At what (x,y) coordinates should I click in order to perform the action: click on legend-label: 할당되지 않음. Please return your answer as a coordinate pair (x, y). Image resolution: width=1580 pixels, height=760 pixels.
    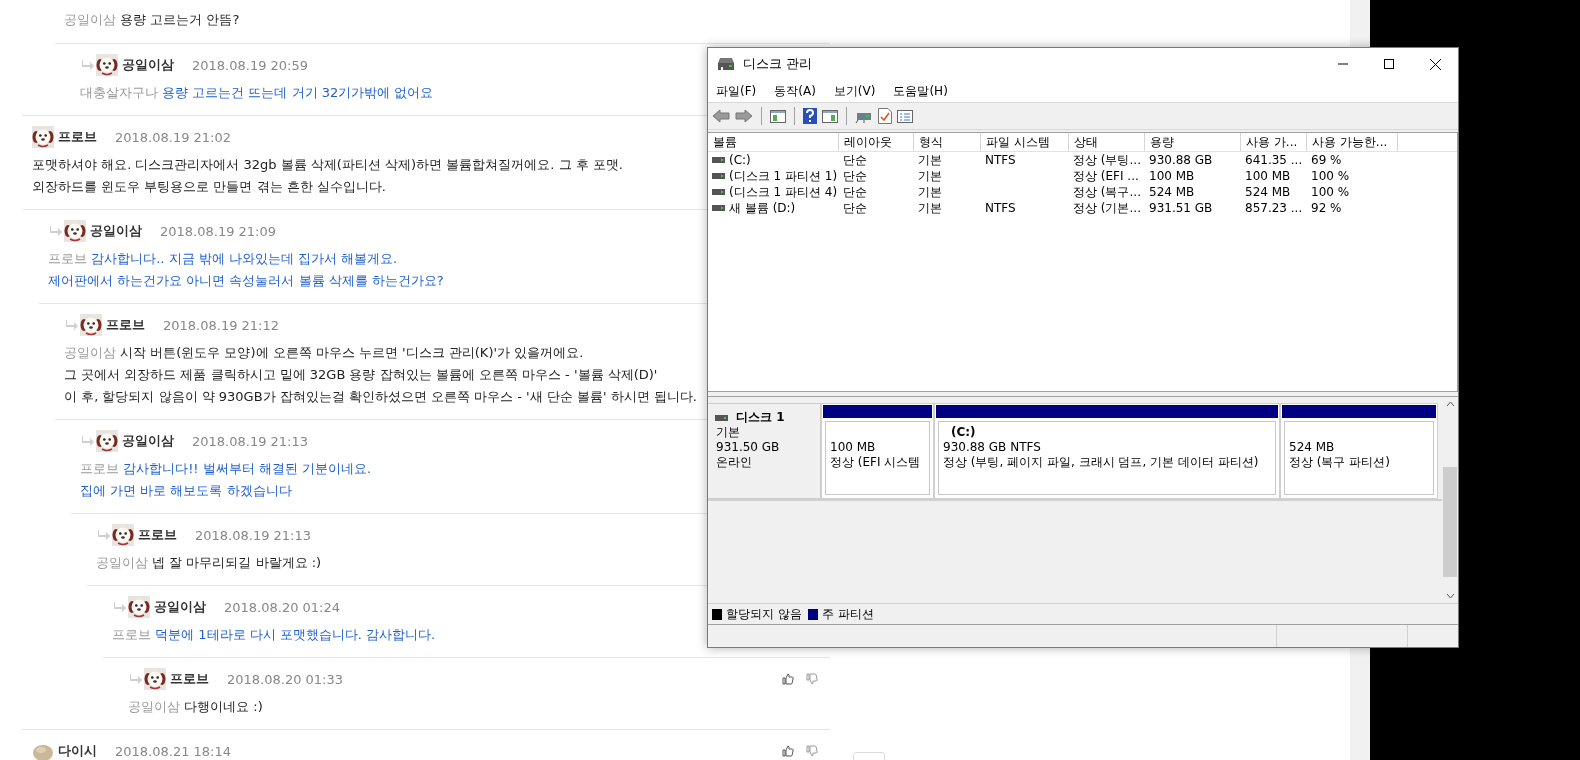
    Looking at the image, I should click on (764, 614).